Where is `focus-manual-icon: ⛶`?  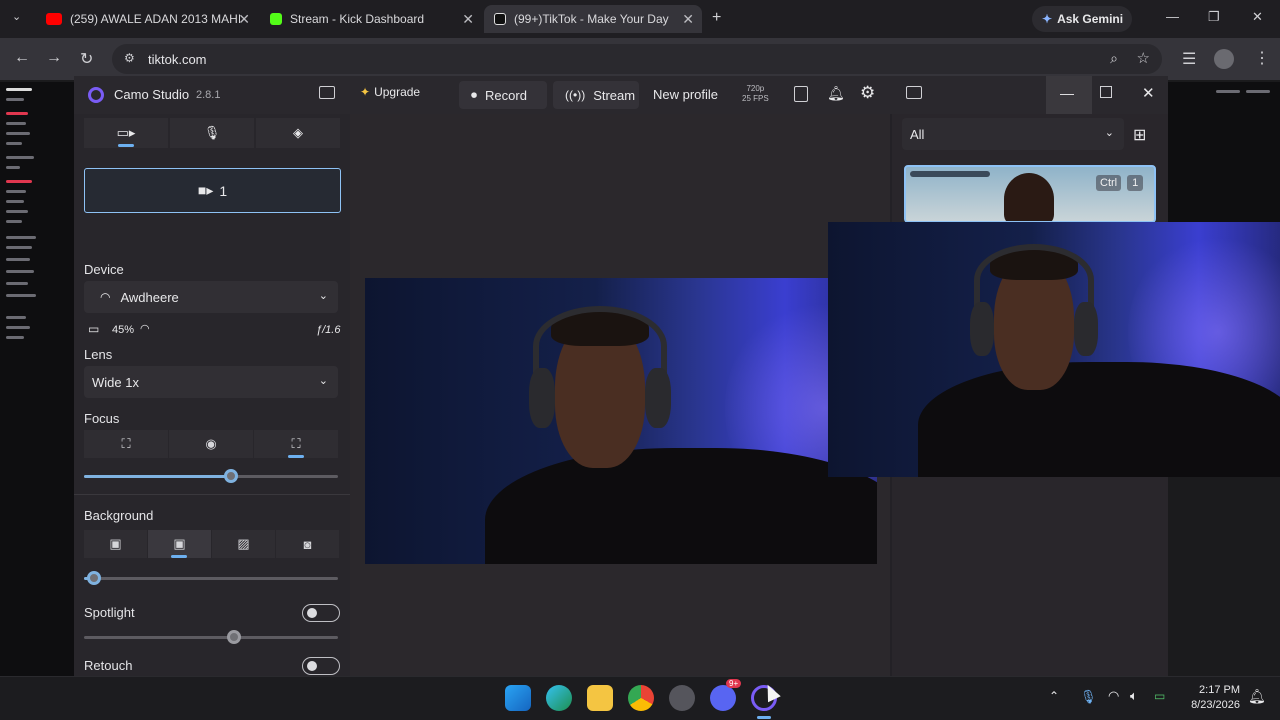
focus-manual-icon: ⛶ is located at coordinates (296, 443).